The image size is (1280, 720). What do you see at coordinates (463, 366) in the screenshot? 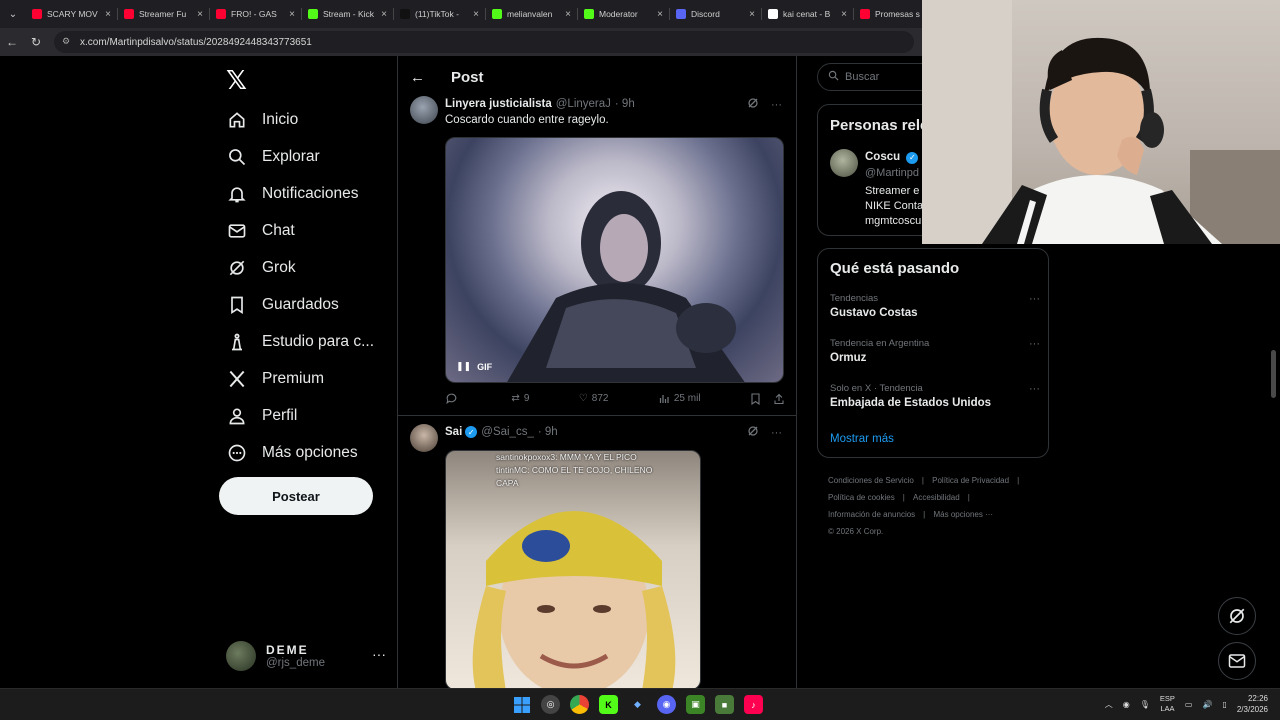
I see `pause-icon: ❚❚` at bounding box center [463, 366].